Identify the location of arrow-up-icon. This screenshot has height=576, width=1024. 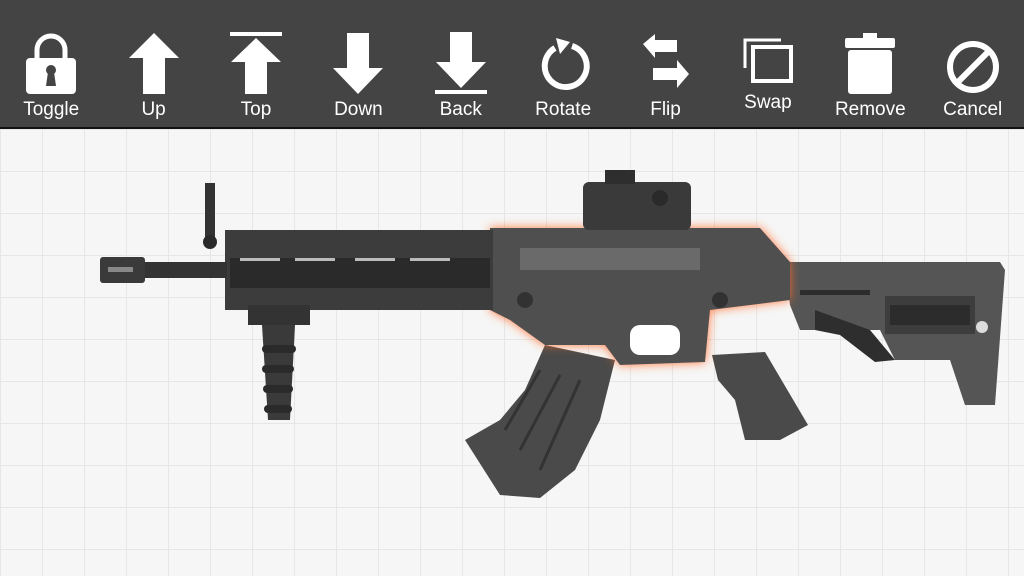
(153, 63).